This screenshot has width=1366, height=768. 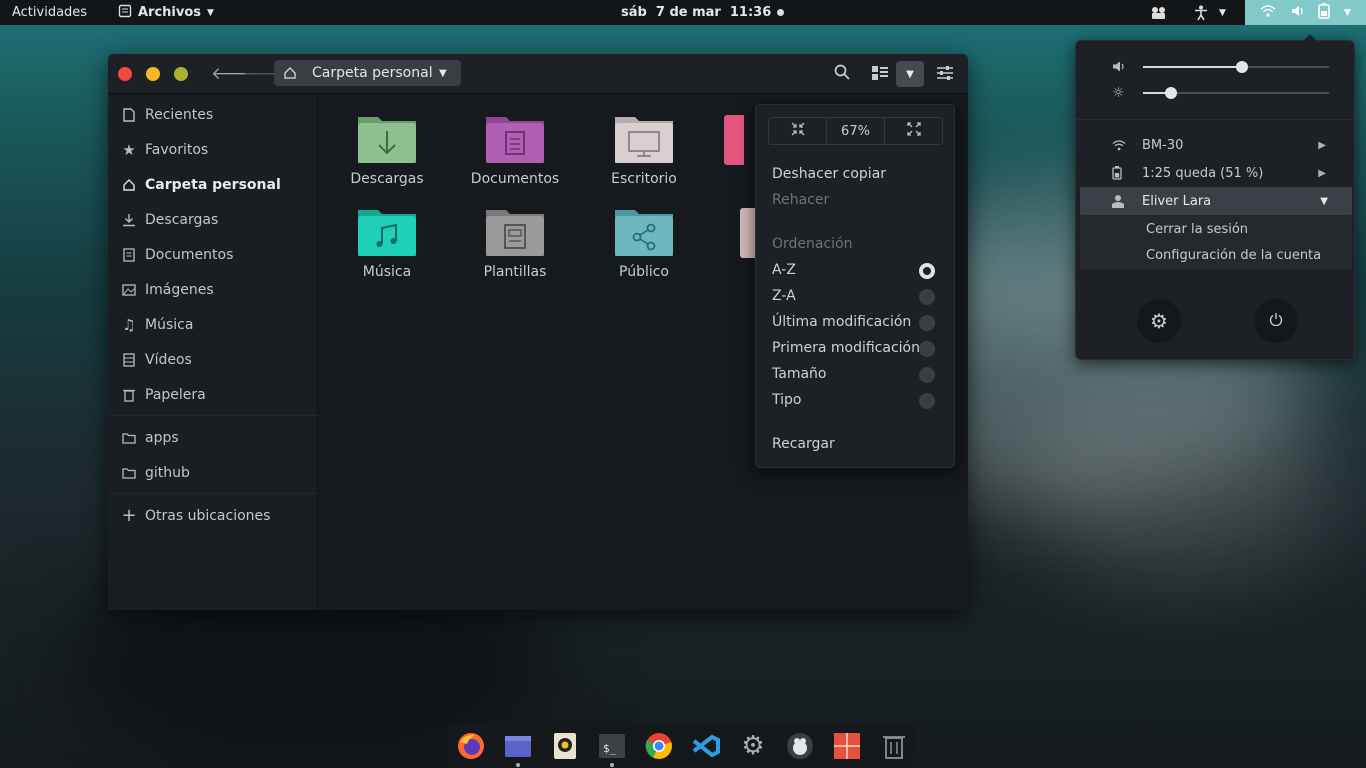 What do you see at coordinates (880, 74) in the screenshot?
I see `view-toggle-button` at bounding box center [880, 74].